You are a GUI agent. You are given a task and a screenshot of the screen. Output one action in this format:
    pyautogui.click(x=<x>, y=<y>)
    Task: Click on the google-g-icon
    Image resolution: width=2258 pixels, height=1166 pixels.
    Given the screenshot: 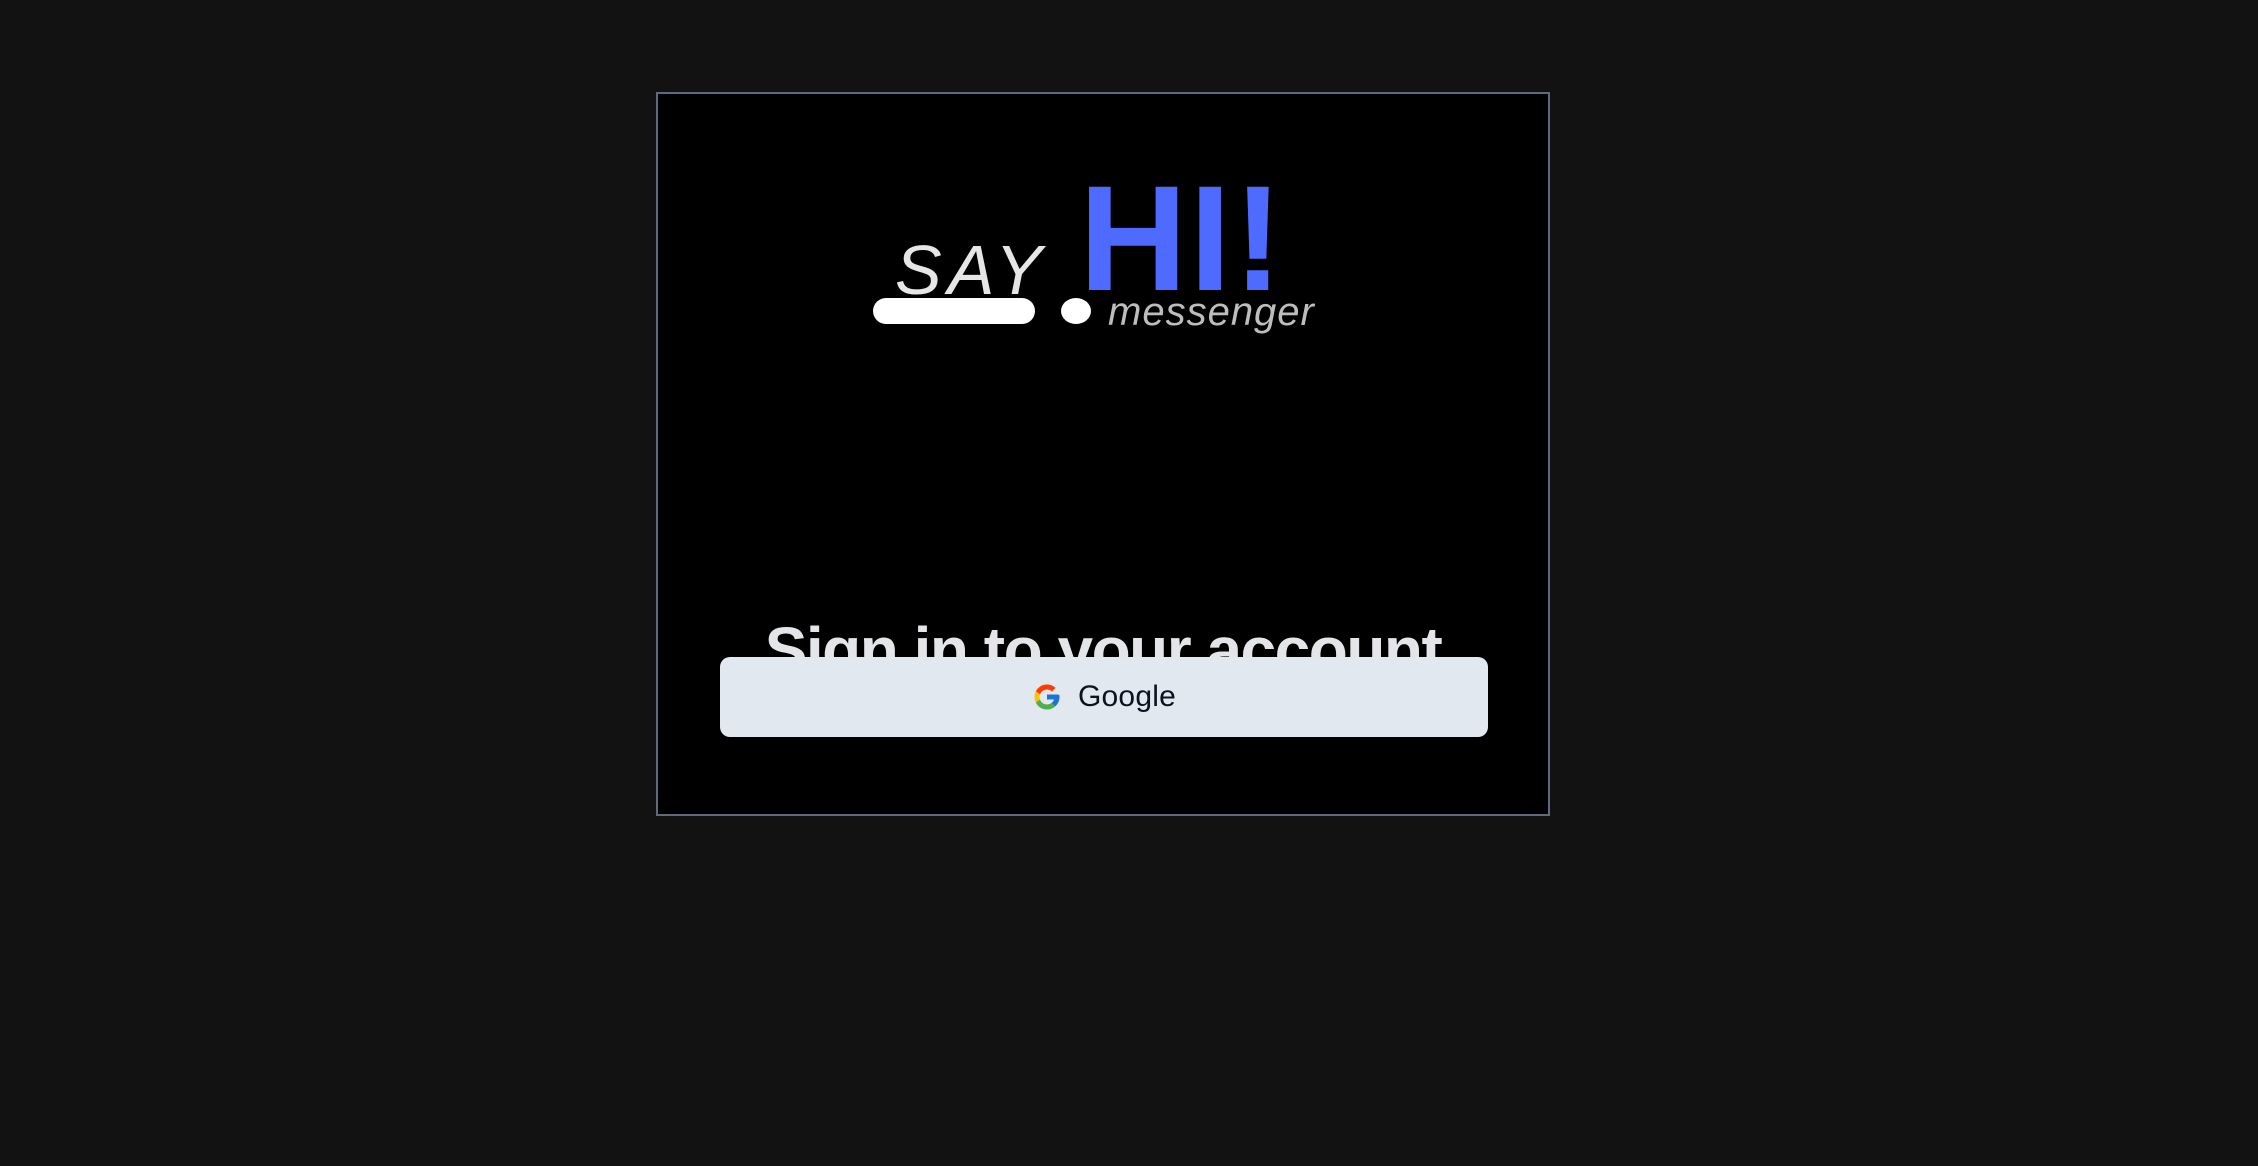 What is the action you would take?
    pyautogui.click(x=1047, y=697)
    